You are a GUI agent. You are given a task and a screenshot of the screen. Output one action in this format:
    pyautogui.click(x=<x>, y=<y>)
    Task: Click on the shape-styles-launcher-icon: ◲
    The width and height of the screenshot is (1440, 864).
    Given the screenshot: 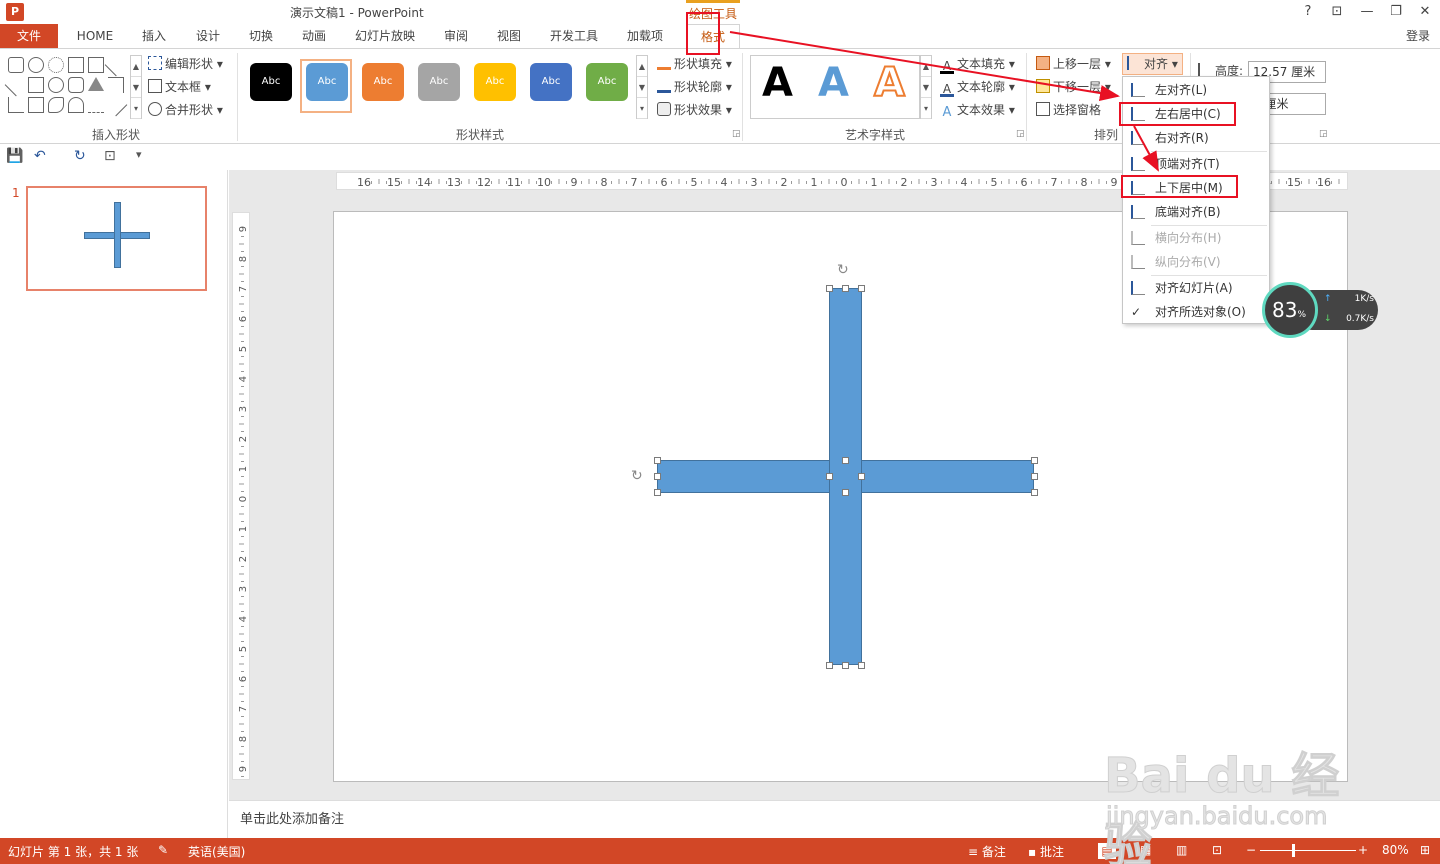 What is the action you would take?
    pyautogui.click(x=736, y=134)
    